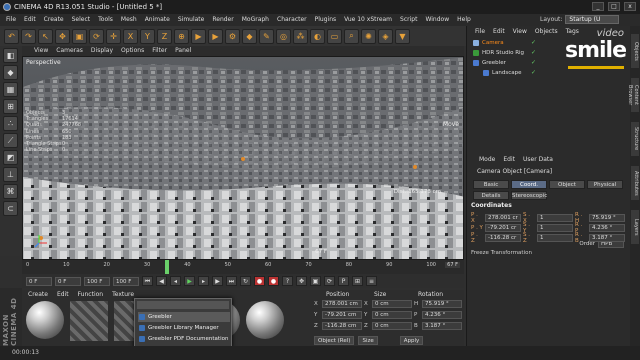  Describe the element at coordinates (503, 218) in the screenshot. I see `attribute-coord-field: 278.001 cr` at that location.